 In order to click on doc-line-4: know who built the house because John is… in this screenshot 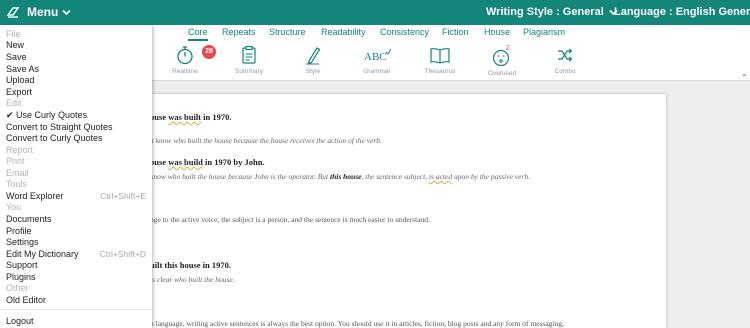, I will do `click(340, 176)`.